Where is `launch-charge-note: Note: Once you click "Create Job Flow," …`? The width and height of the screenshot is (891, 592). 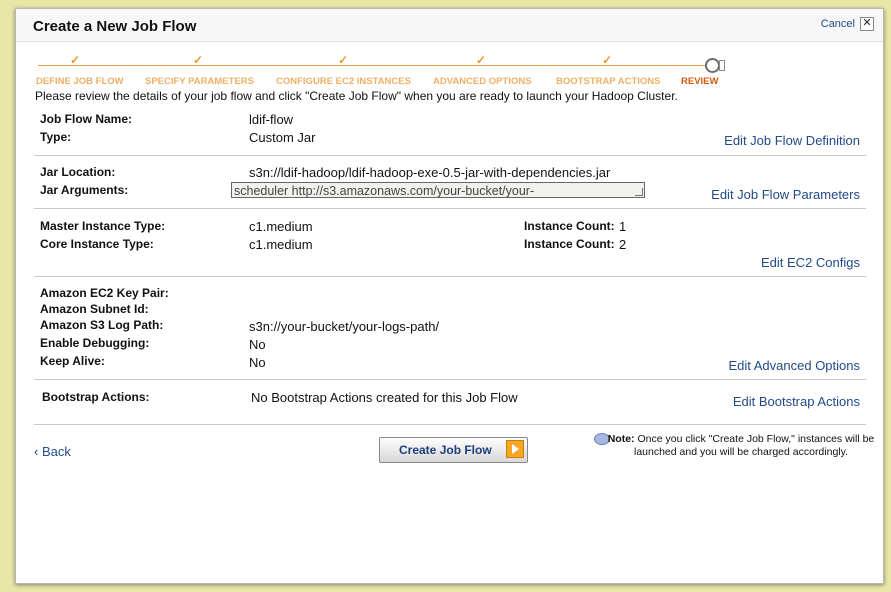
launch-charge-note: Note: Once you click "Create Job Flow," … is located at coordinates (741, 446).